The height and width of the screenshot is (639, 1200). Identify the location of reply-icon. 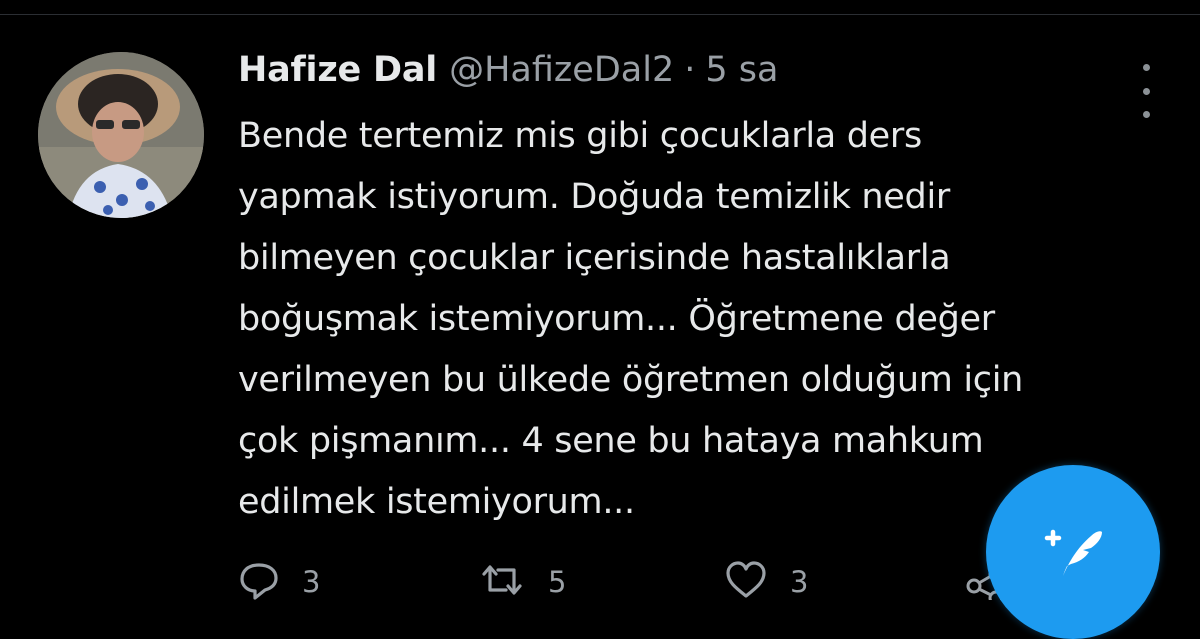
(259, 582).